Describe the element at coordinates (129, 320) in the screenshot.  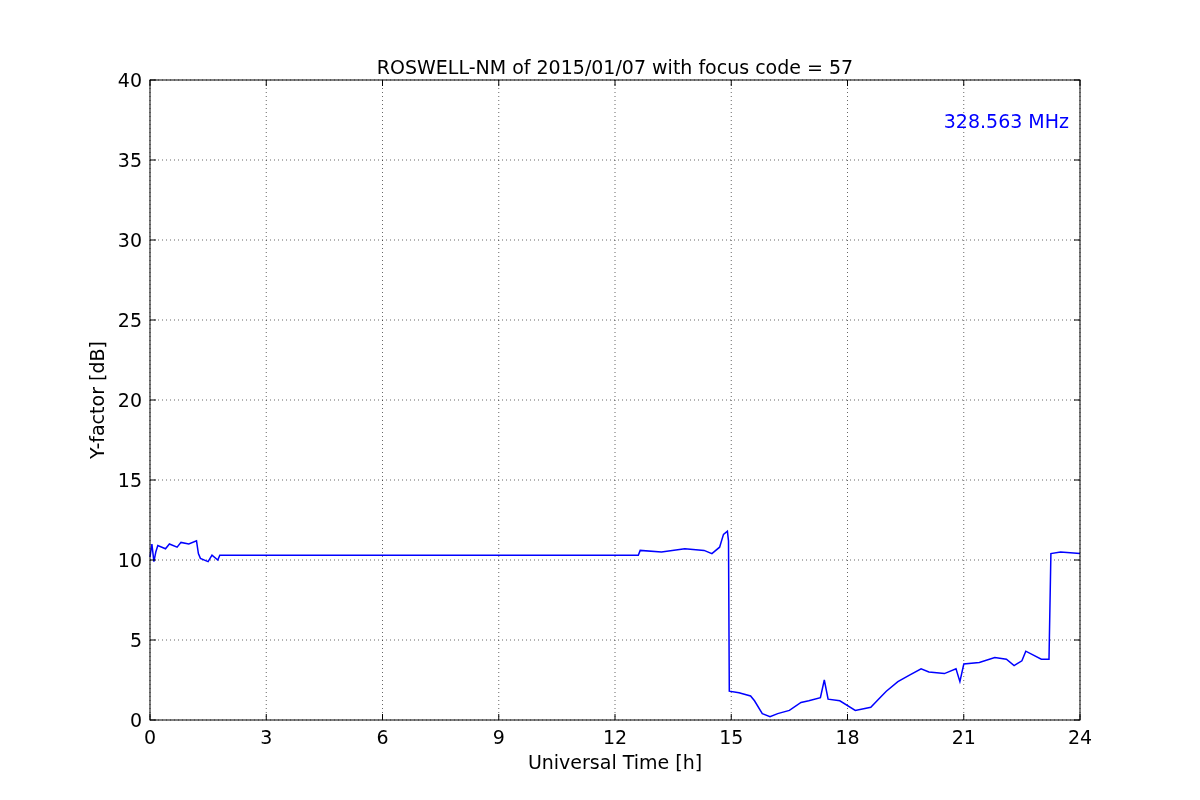
I see `tick-label: 25` at that location.